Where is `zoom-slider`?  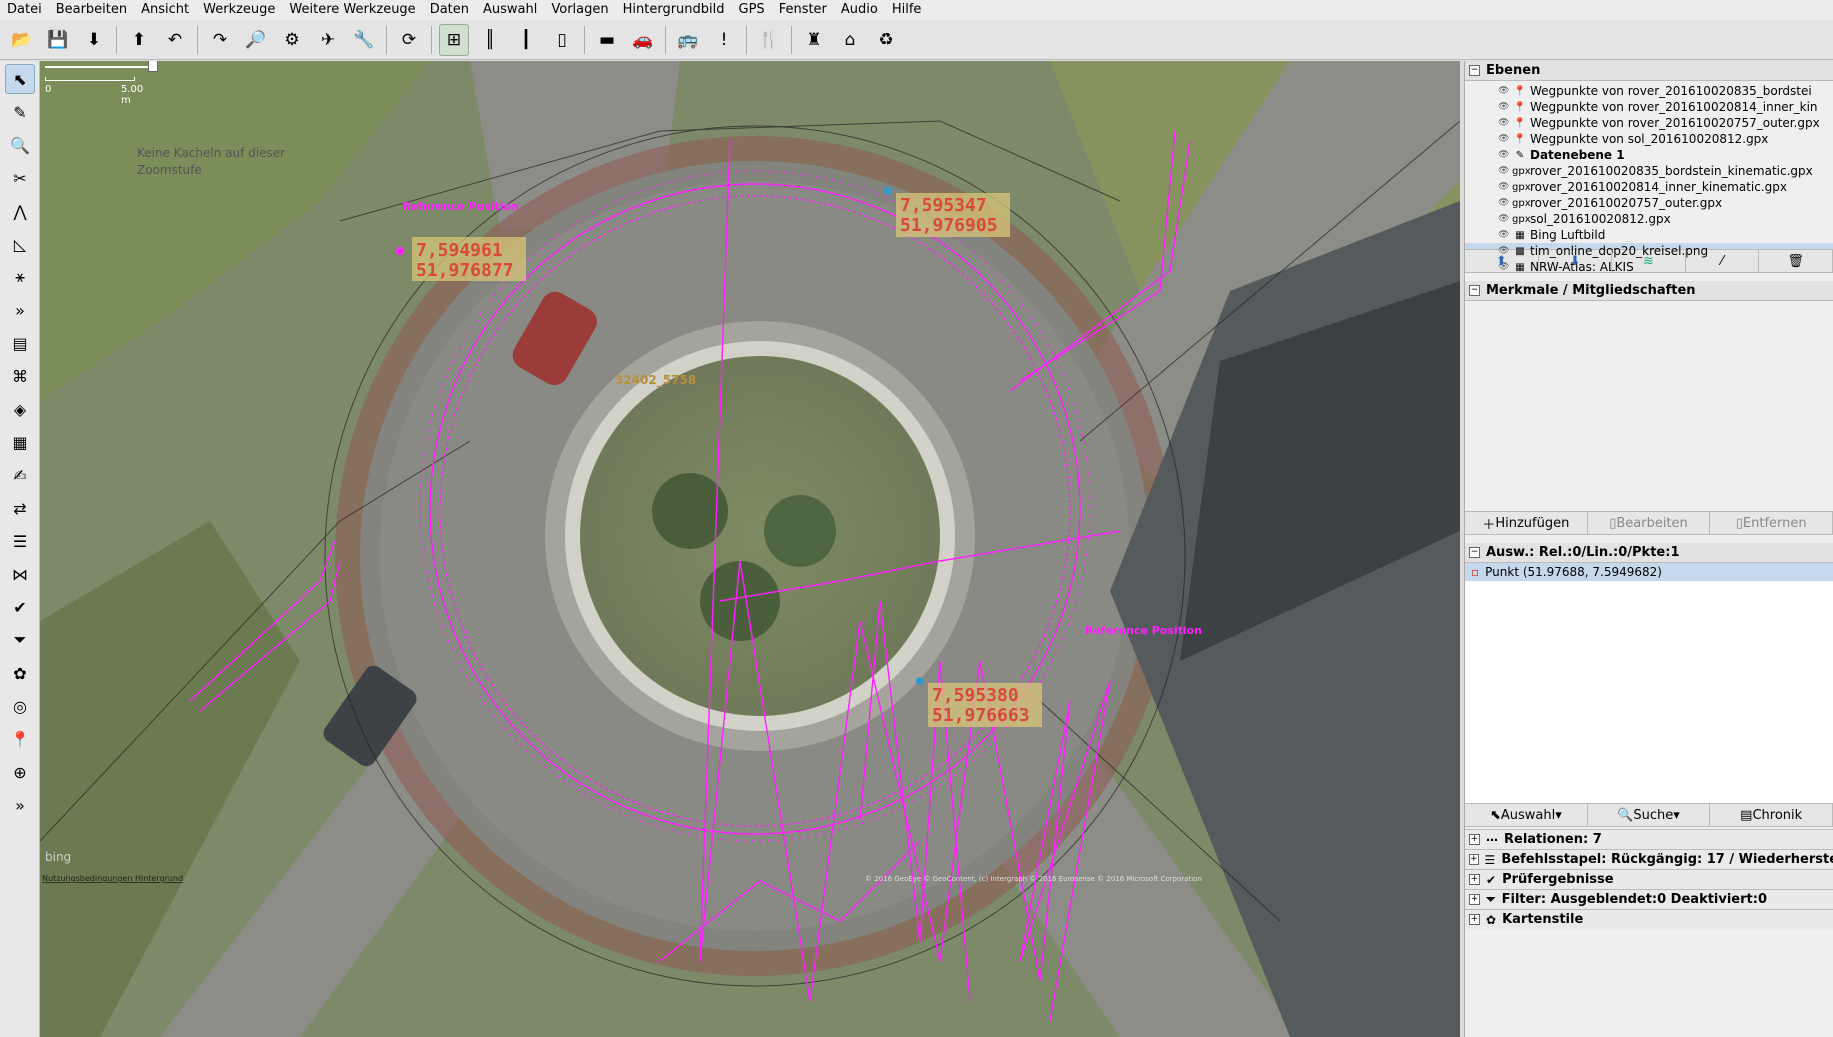
zoom-slider is located at coordinates (101, 66).